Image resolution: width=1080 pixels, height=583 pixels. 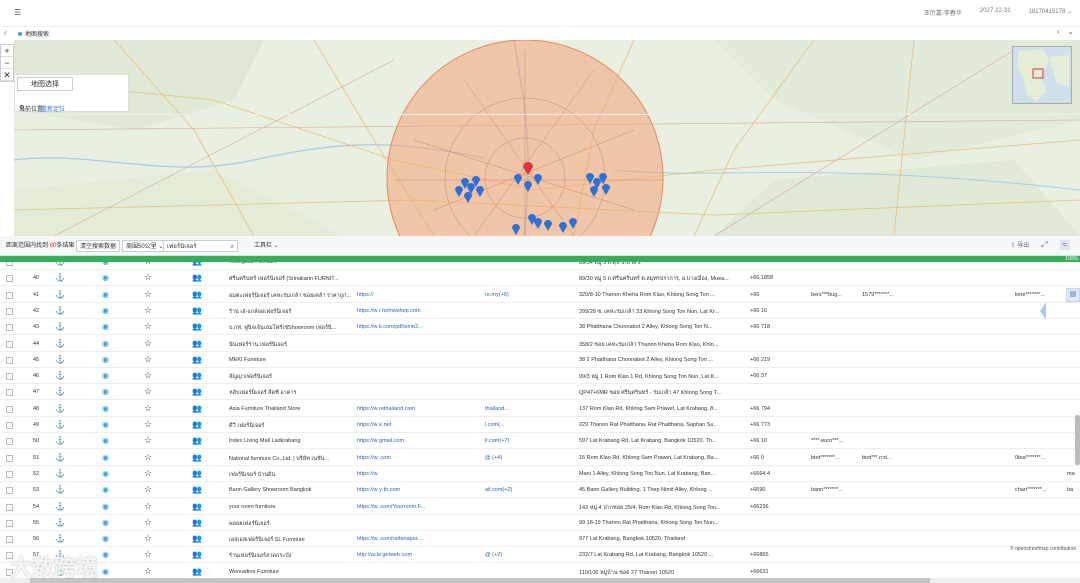 I want to click on website-link: https://w .com, so click(x=419, y=458).